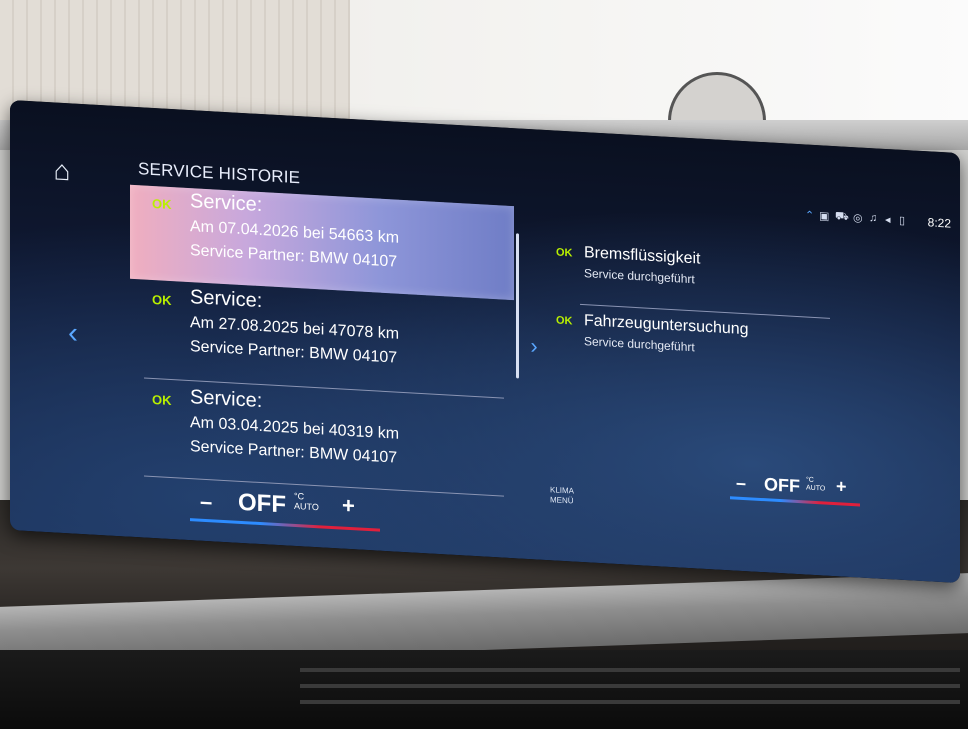 The width and height of the screenshot is (968, 729). What do you see at coordinates (219, 173) in the screenshot?
I see `page-title: SERVICE HISTORIE` at bounding box center [219, 173].